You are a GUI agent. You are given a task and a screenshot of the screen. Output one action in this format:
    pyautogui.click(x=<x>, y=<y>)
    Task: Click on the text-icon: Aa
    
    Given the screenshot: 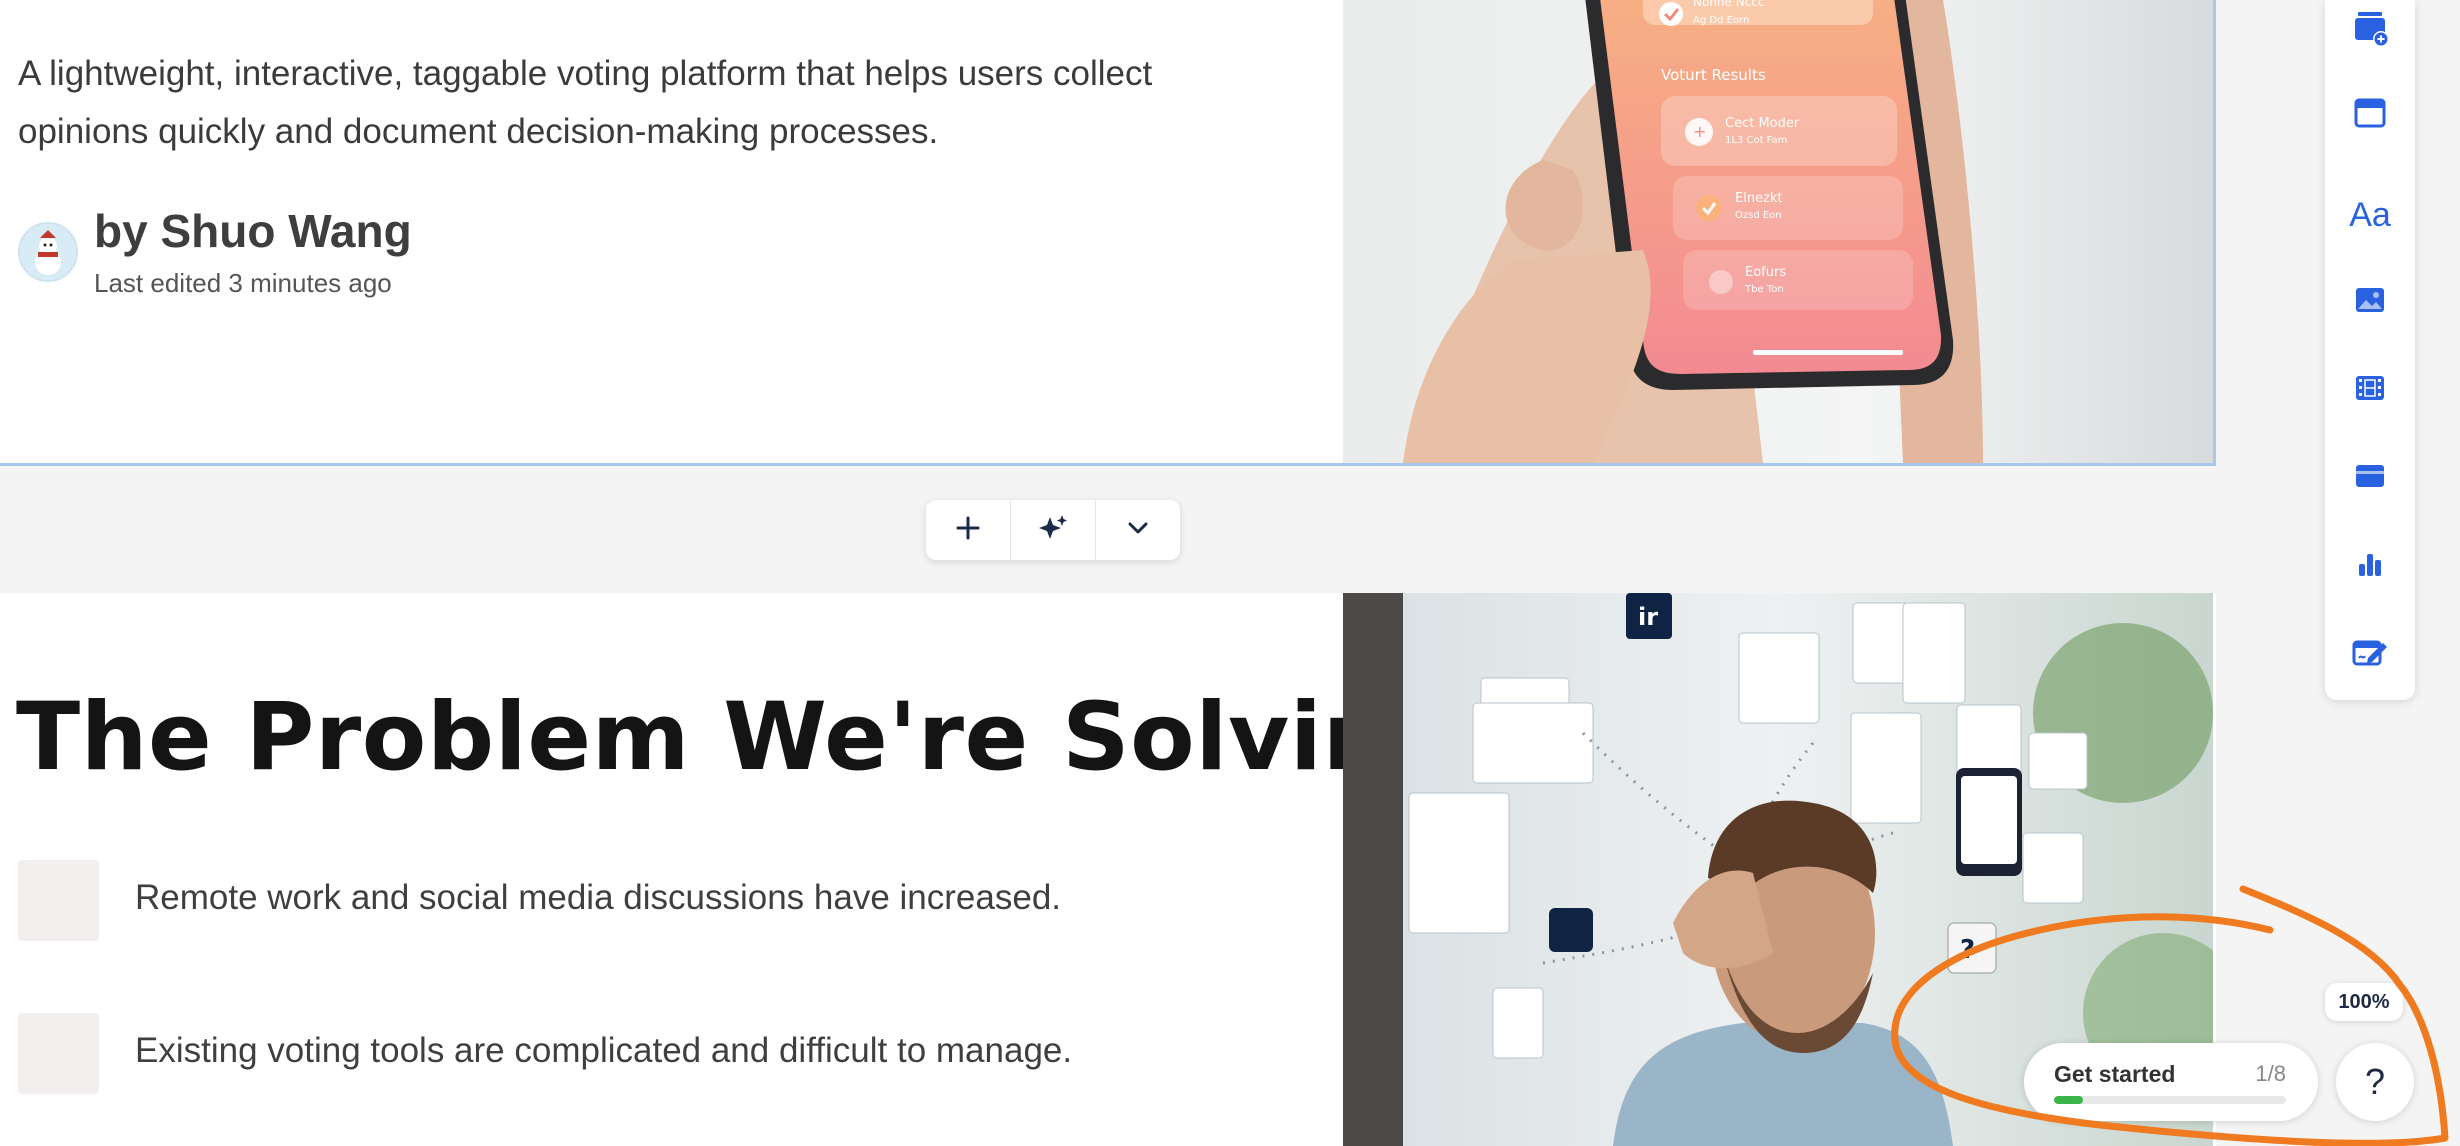 What is the action you would take?
    pyautogui.click(x=2370, y=214)
    